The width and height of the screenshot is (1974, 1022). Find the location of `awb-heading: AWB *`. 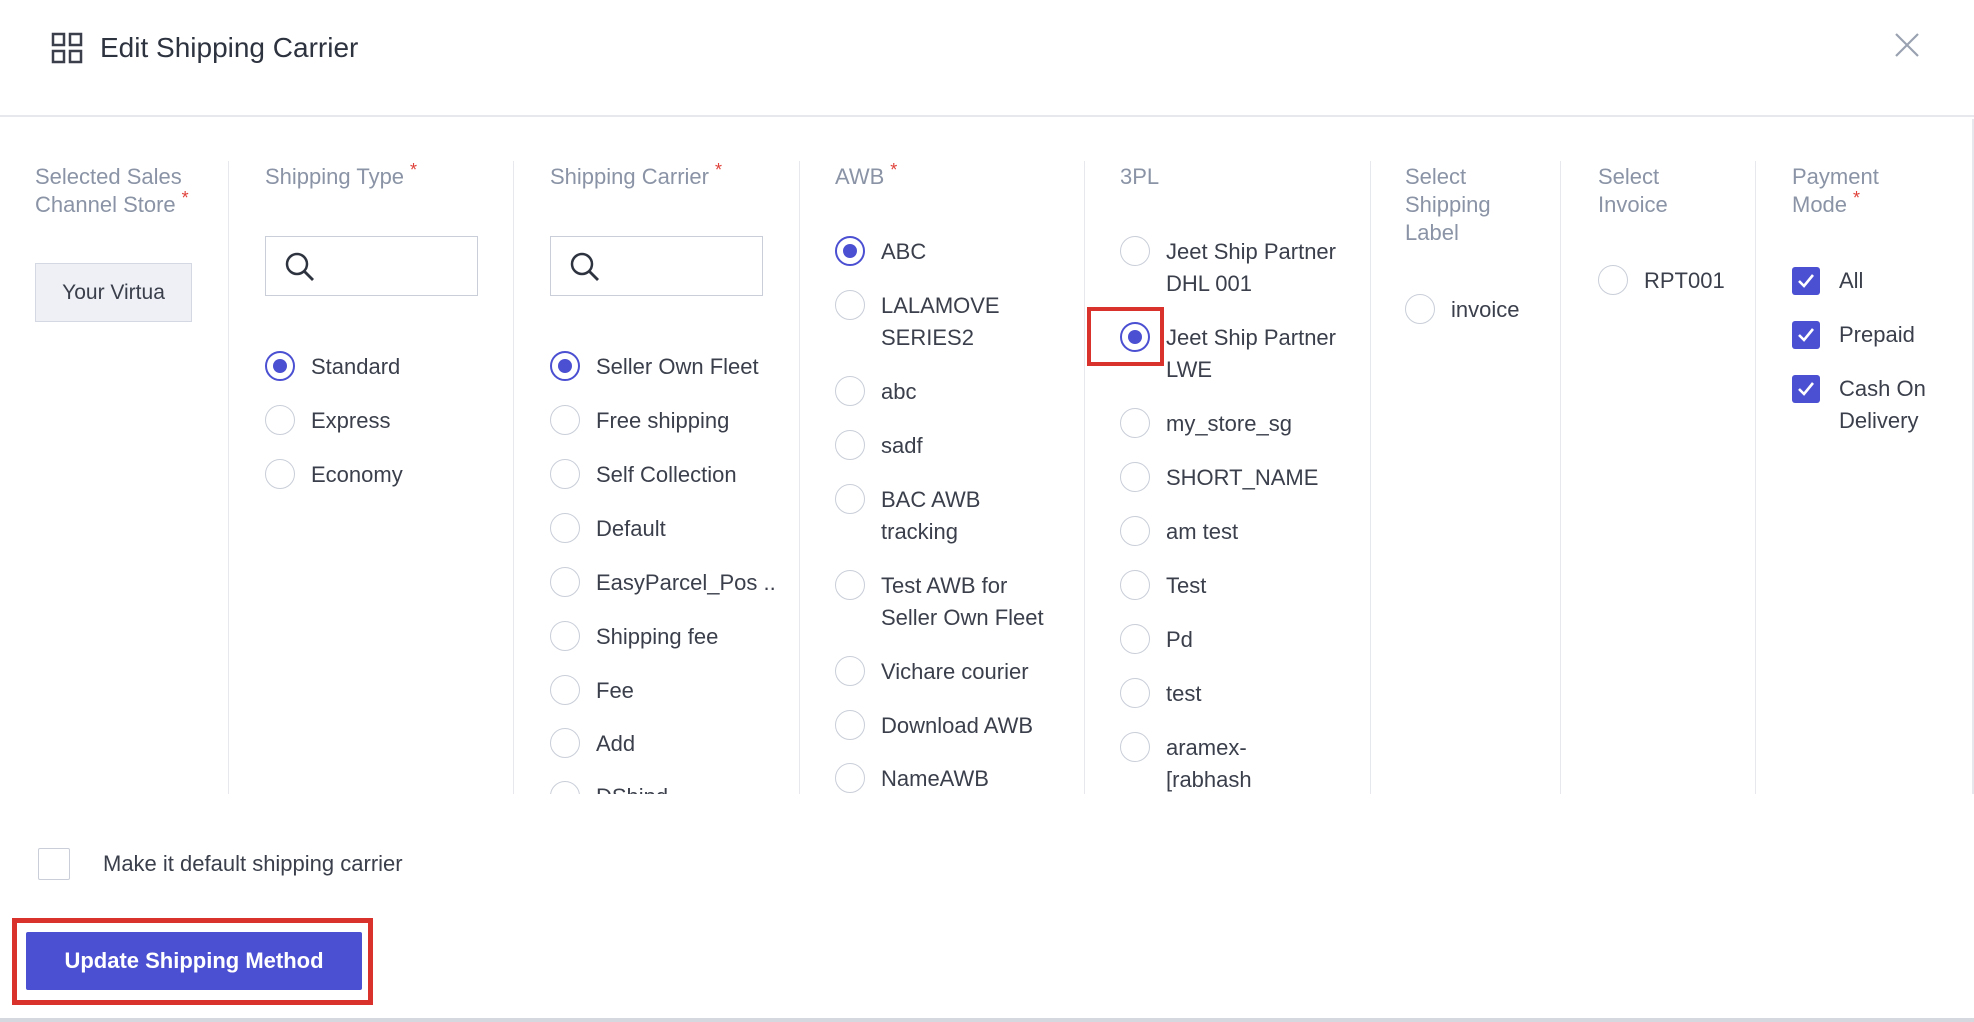

awb-heading: AWB * is located at coordinates (866, 174).